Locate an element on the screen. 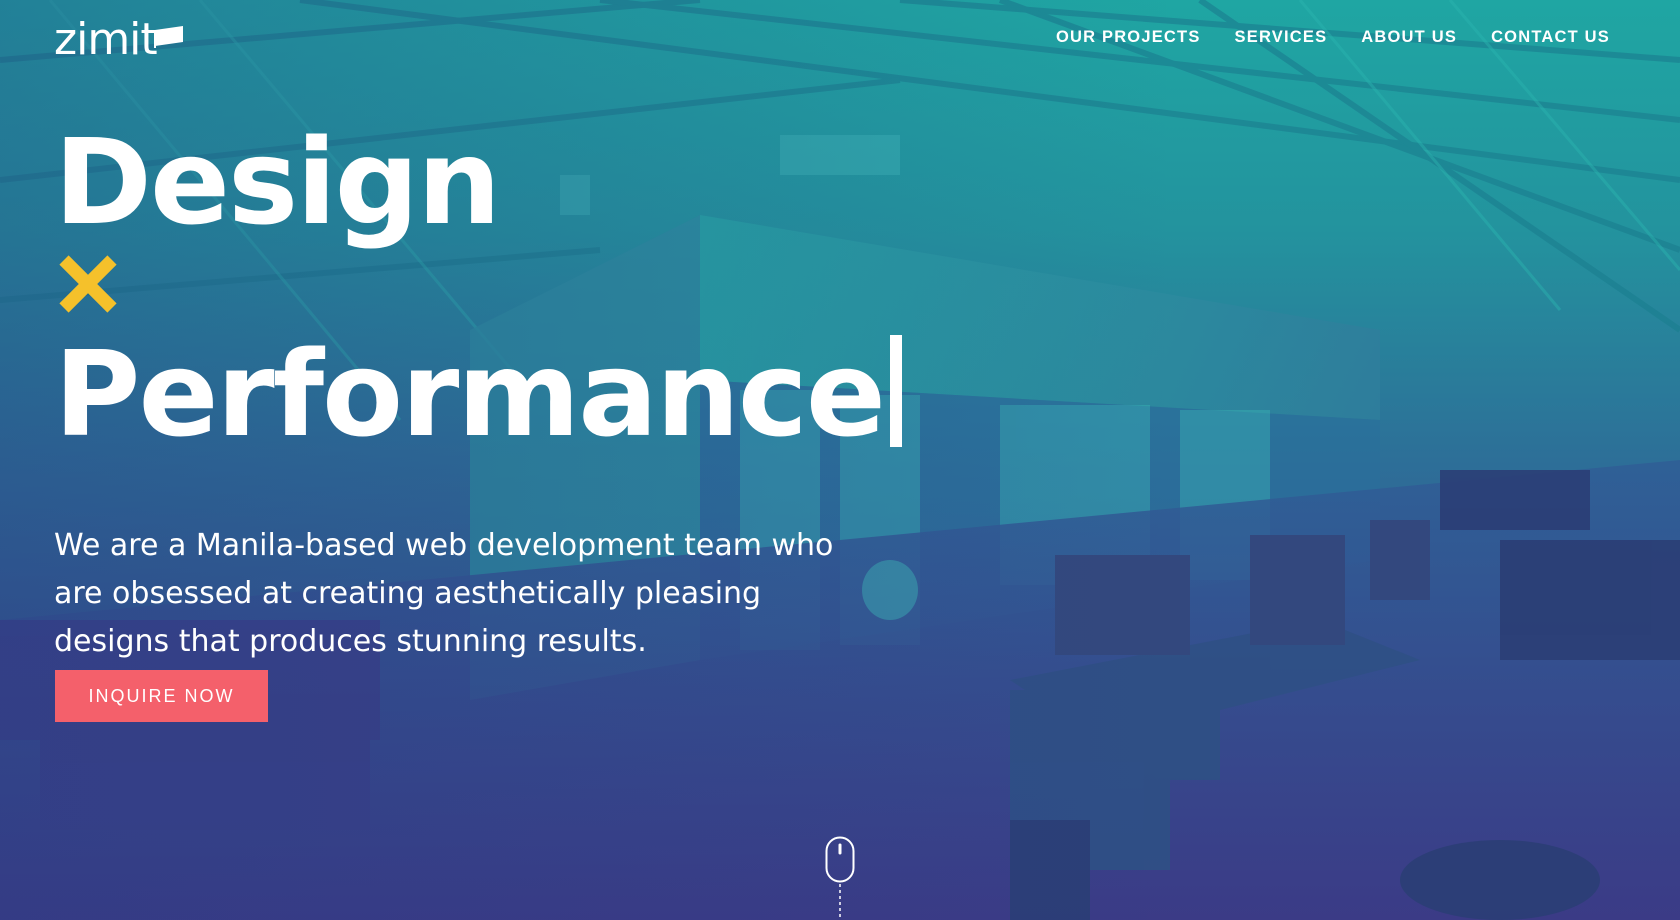  nav-services: SERVICES is located at coordinates (1281, 37).